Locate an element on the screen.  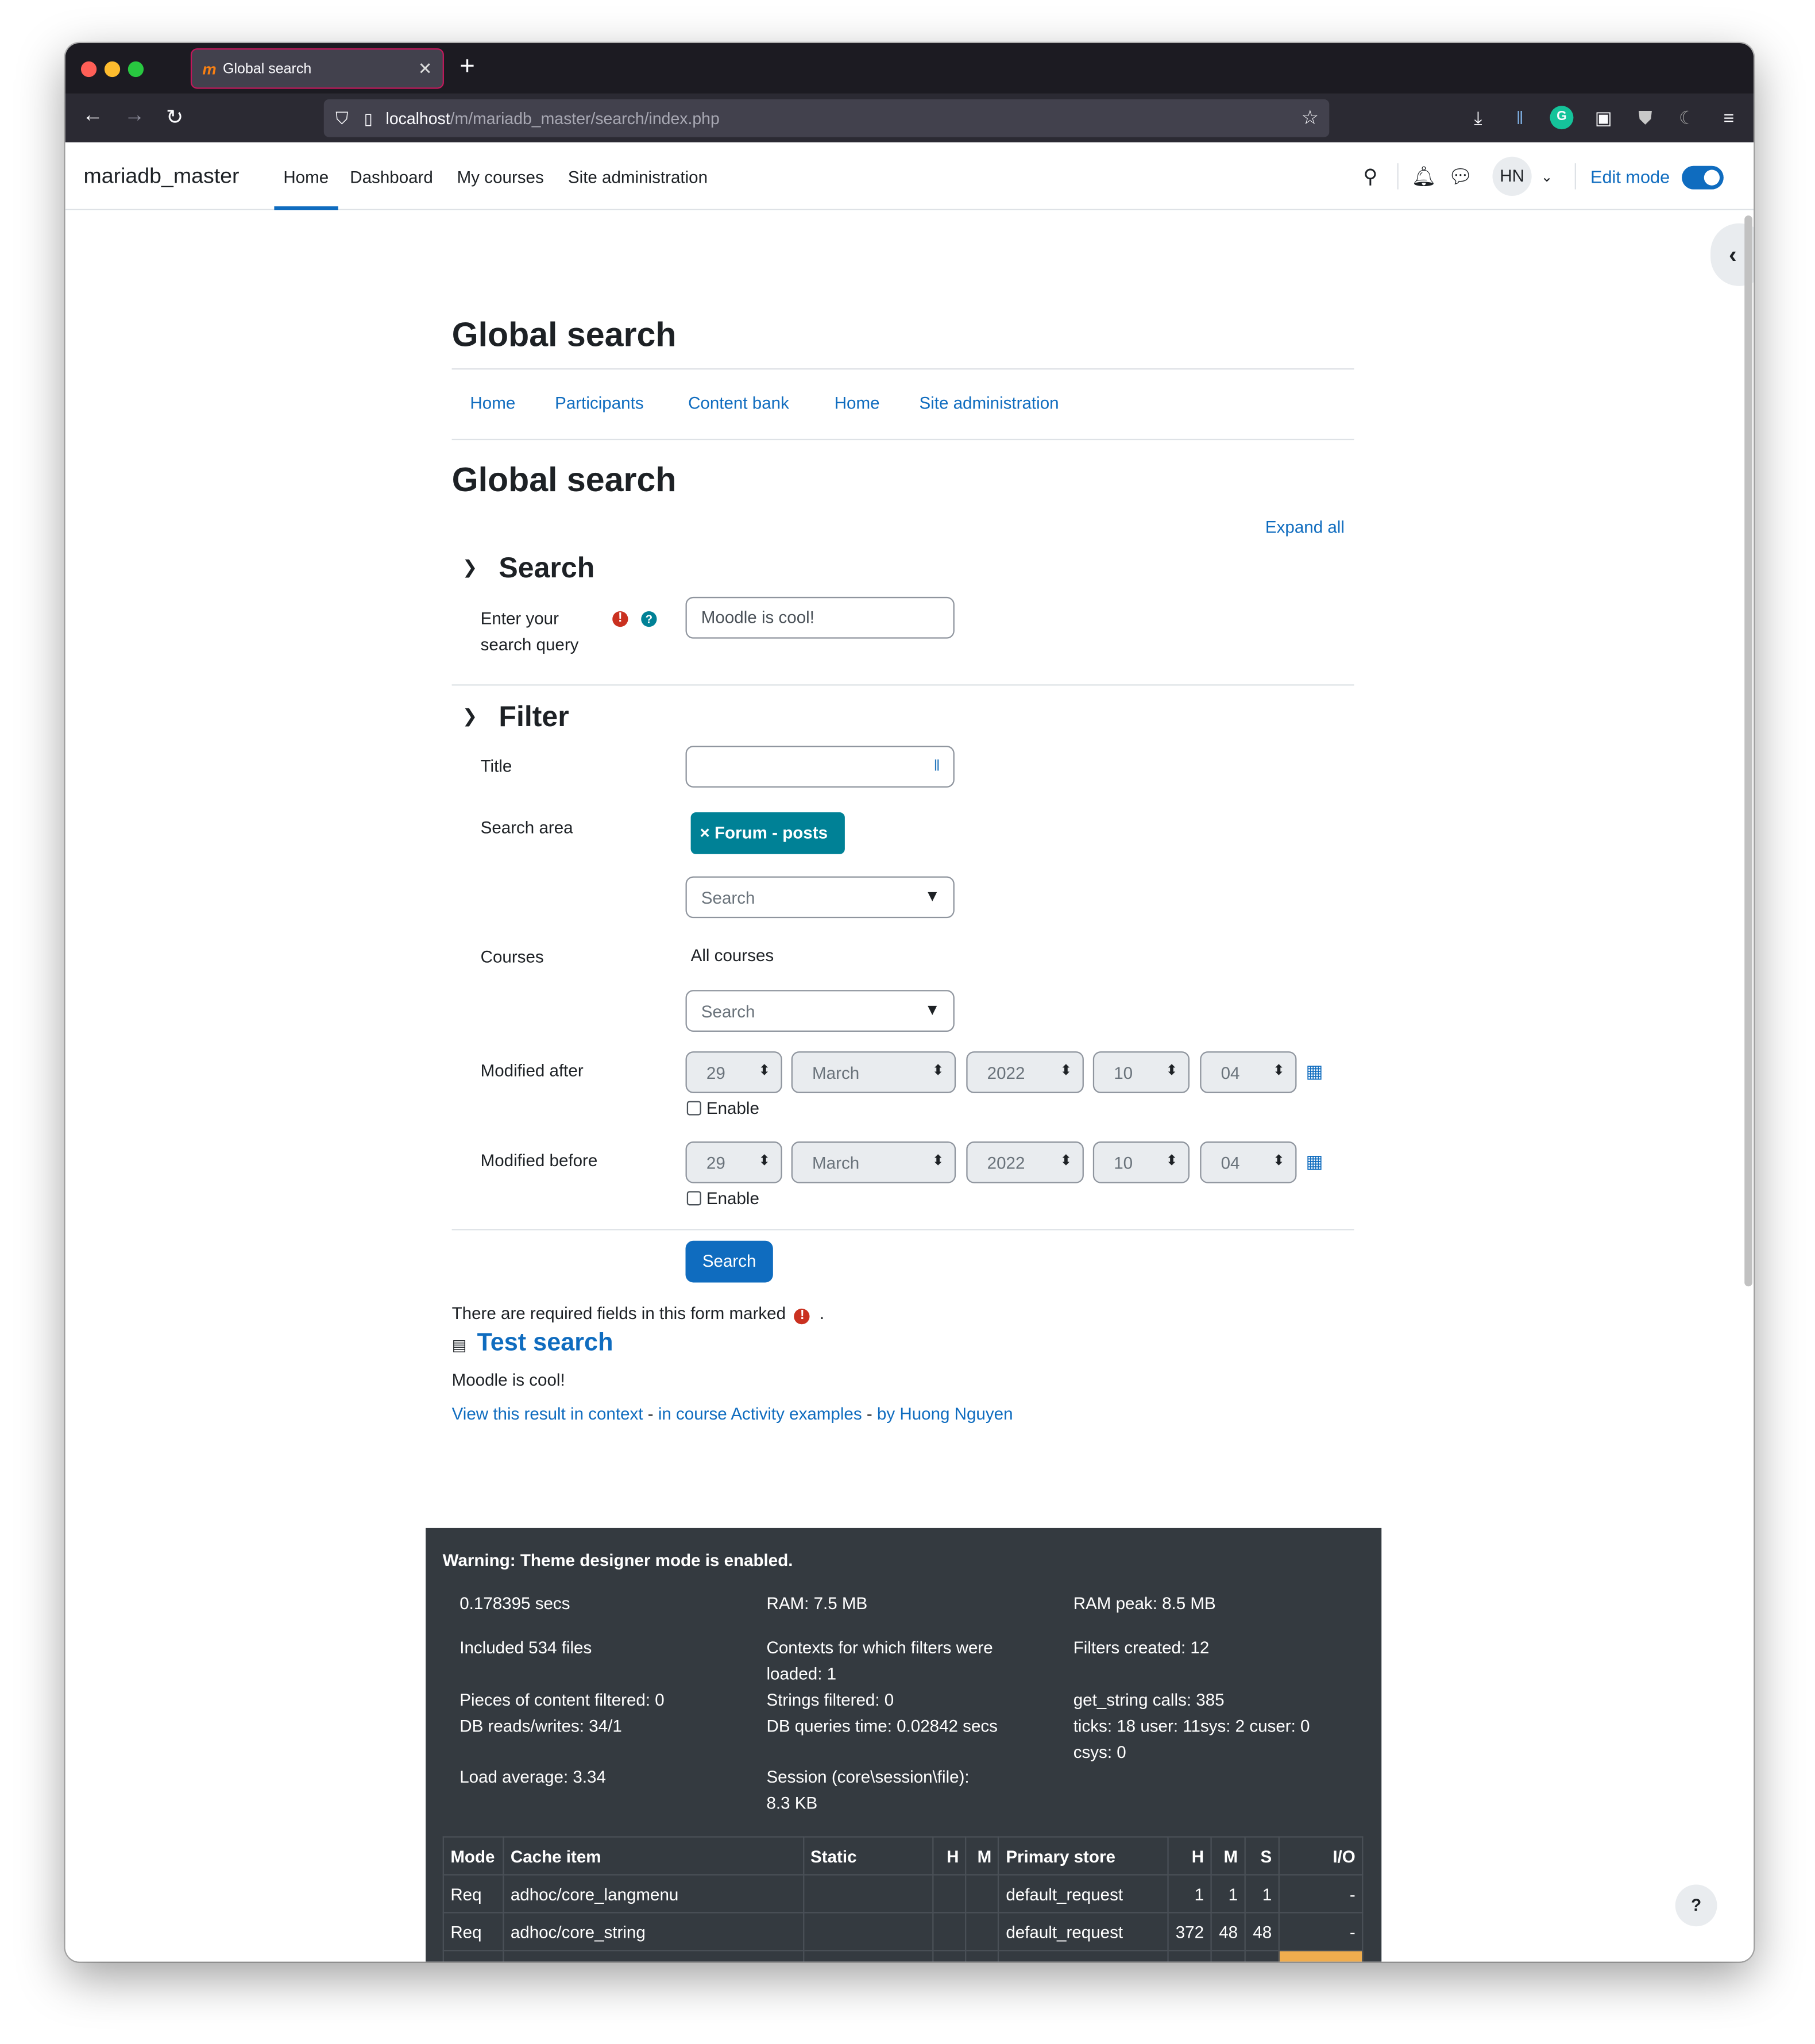
user-menu-chevron-down-icon: ⌄ is located at coordinates (1547, 177).